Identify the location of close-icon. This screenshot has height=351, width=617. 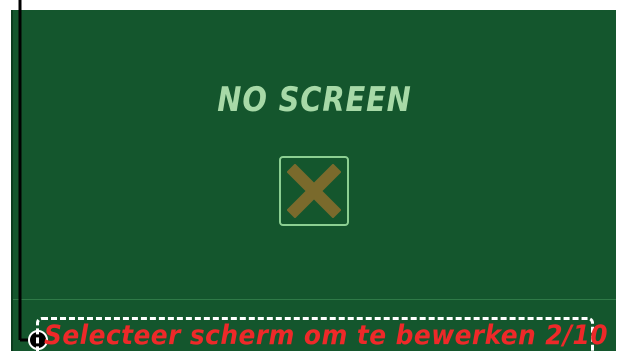
(314, 191).